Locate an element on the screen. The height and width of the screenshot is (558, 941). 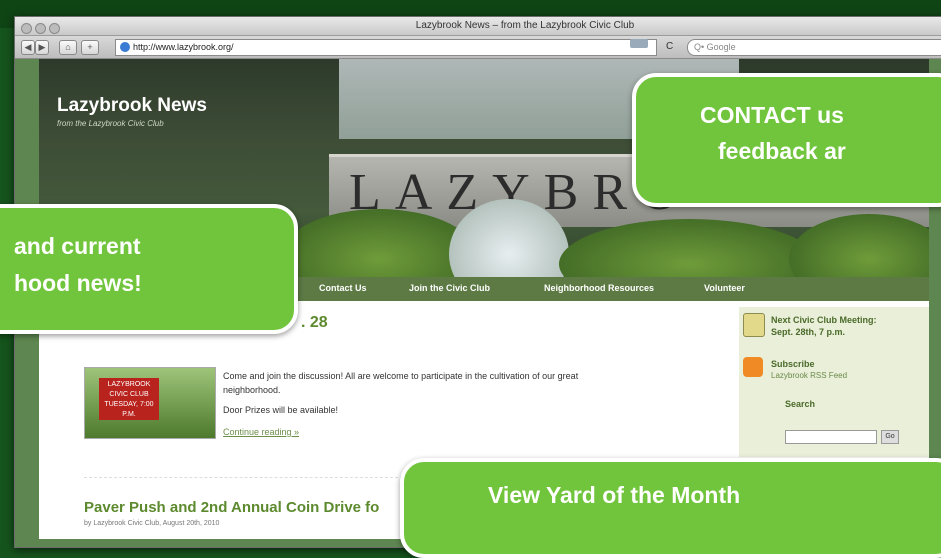
post-thumbnail: LAZYBROOK CIVIC CLUB TUESDAY, 7:00 P.M. is located at coordinates (150, 403).